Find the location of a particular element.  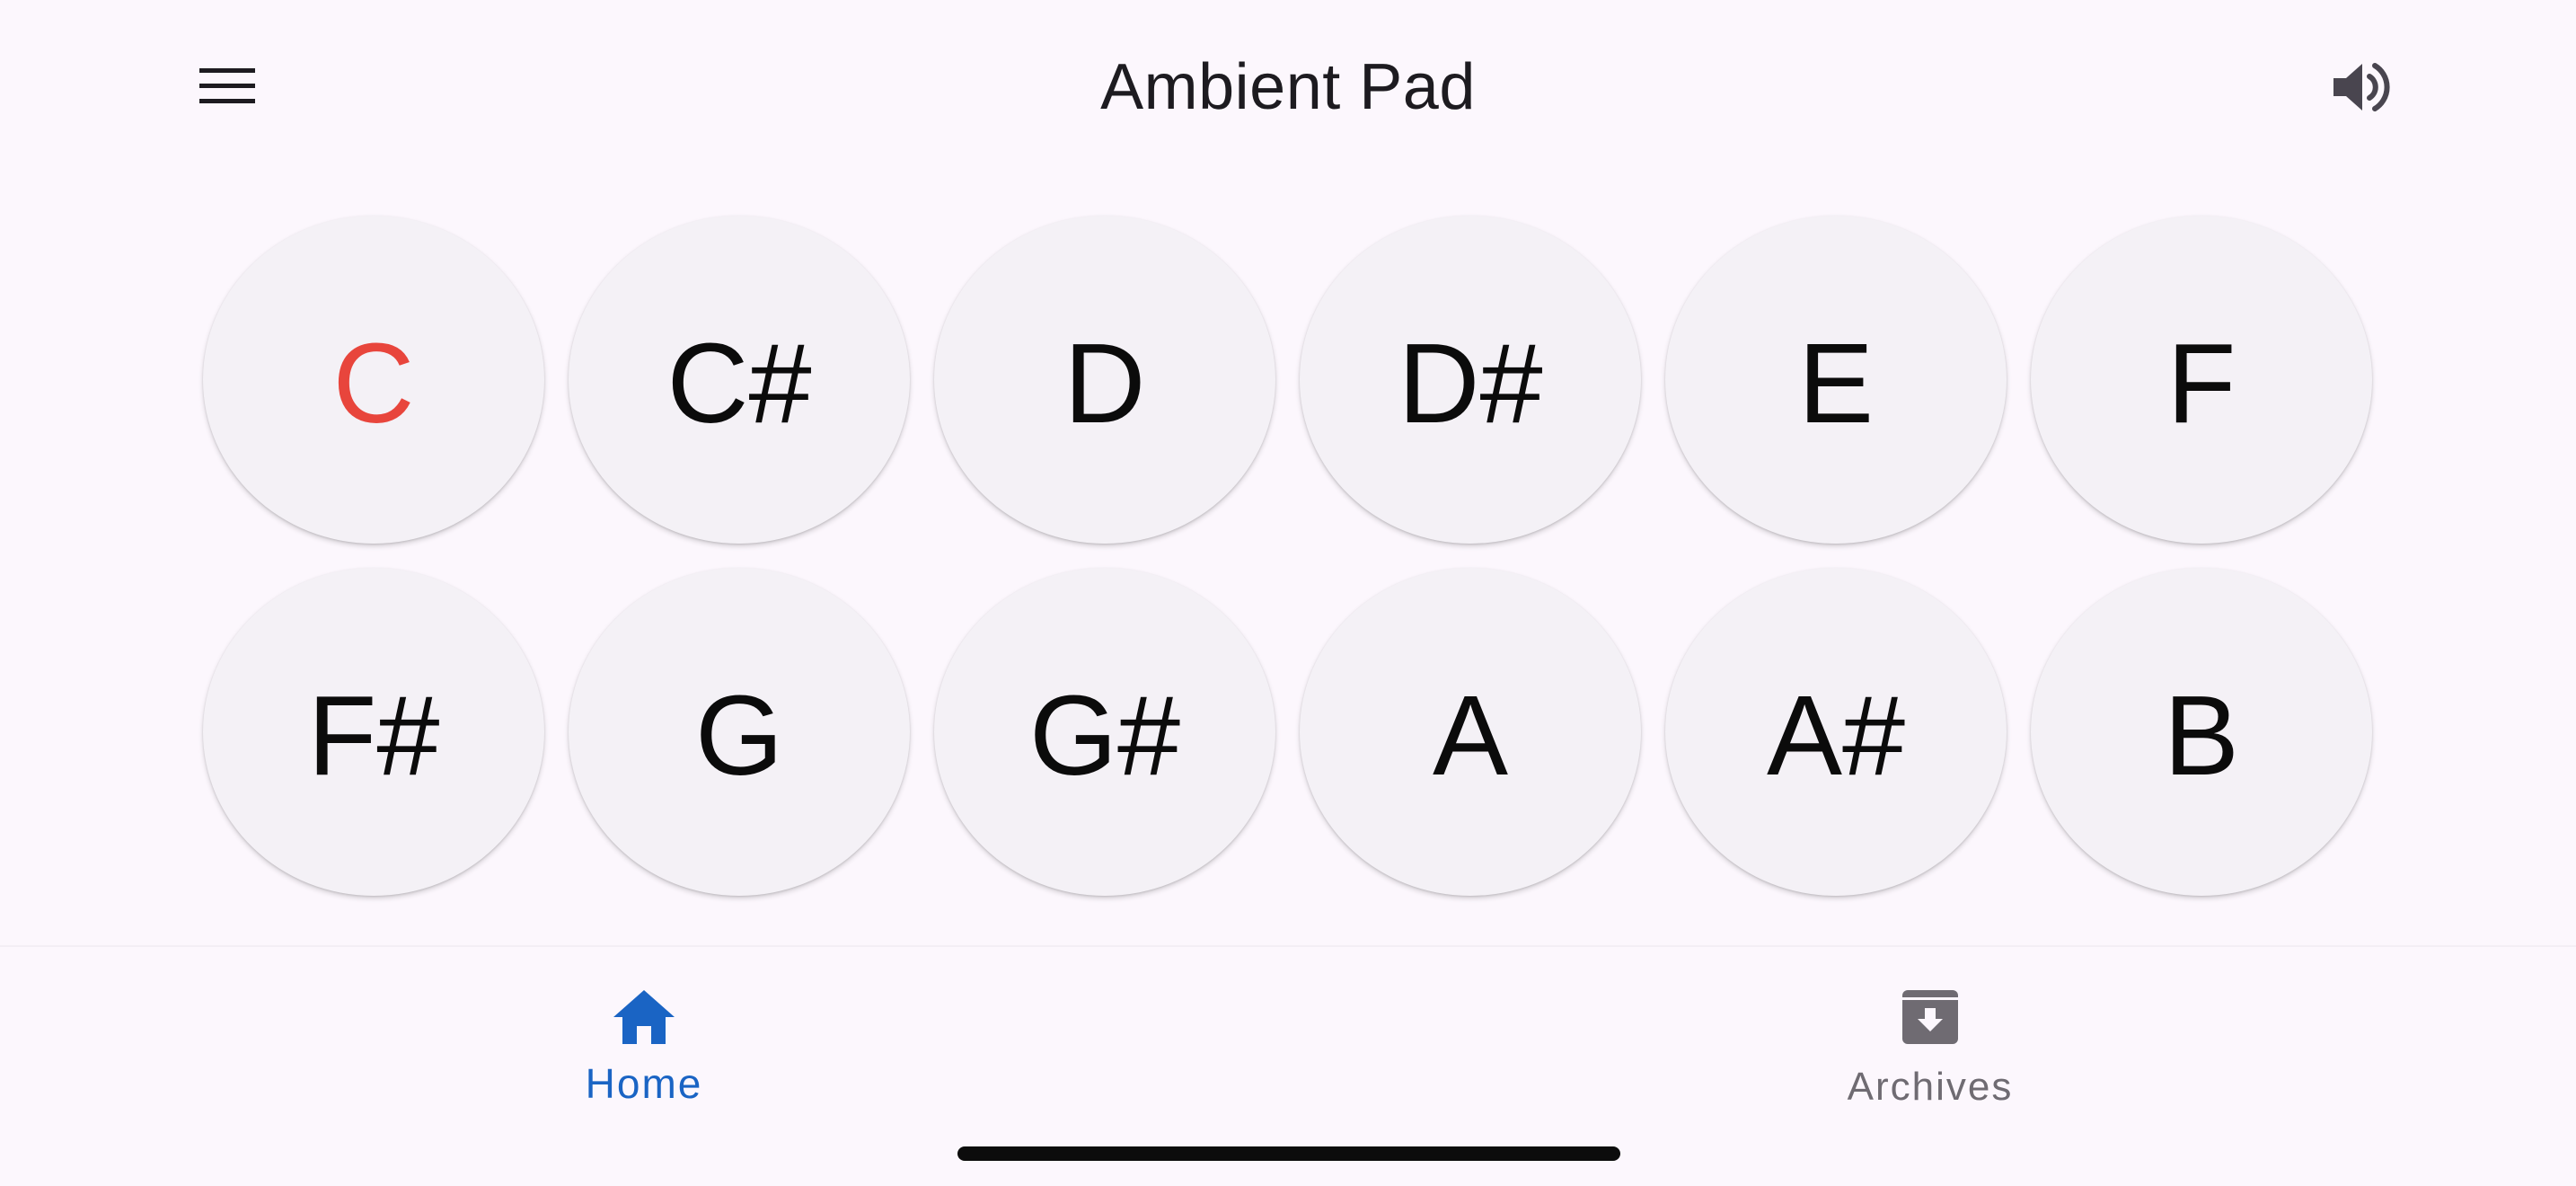

pad-label: G# is located at coordinates (1104, 735).